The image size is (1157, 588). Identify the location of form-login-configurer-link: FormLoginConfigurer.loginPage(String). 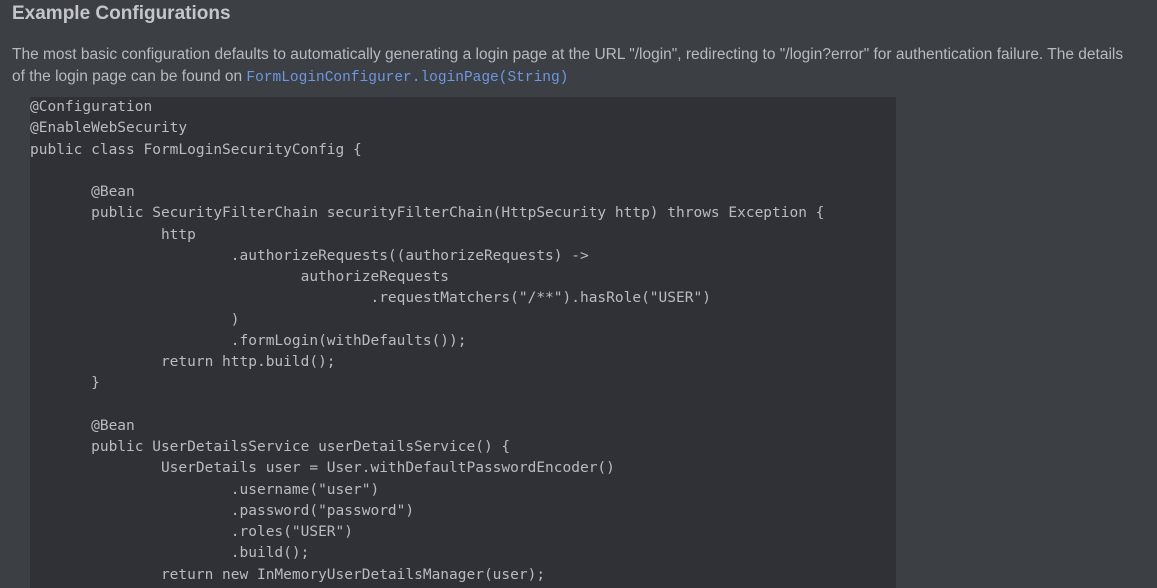
(407, 78).